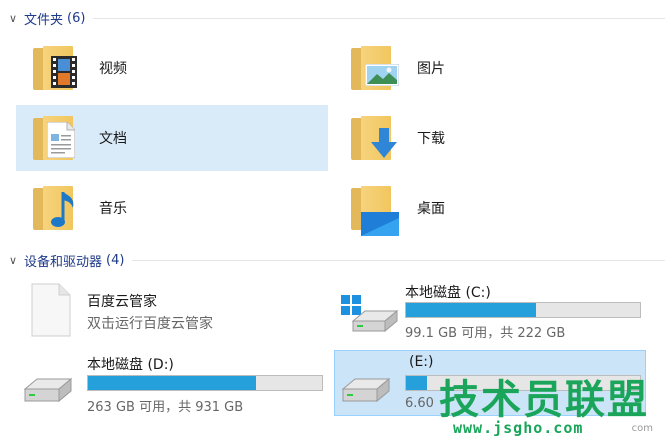 The image size is (669, 445). Describe the element at coordinates (370, 314) in the screenshot. I see `windows-drive-icon` at that location.